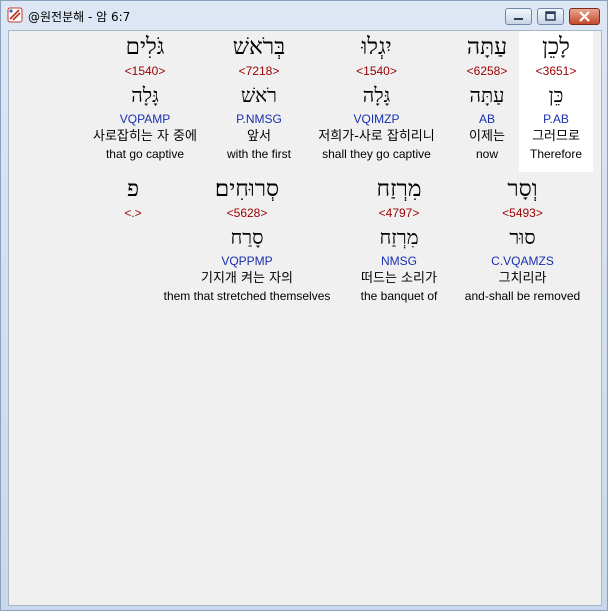  Describe the element at coordinates (376, 136) in the screenshot. I see `korean-gloss: 저희가-사로 잡히리니` at that location.